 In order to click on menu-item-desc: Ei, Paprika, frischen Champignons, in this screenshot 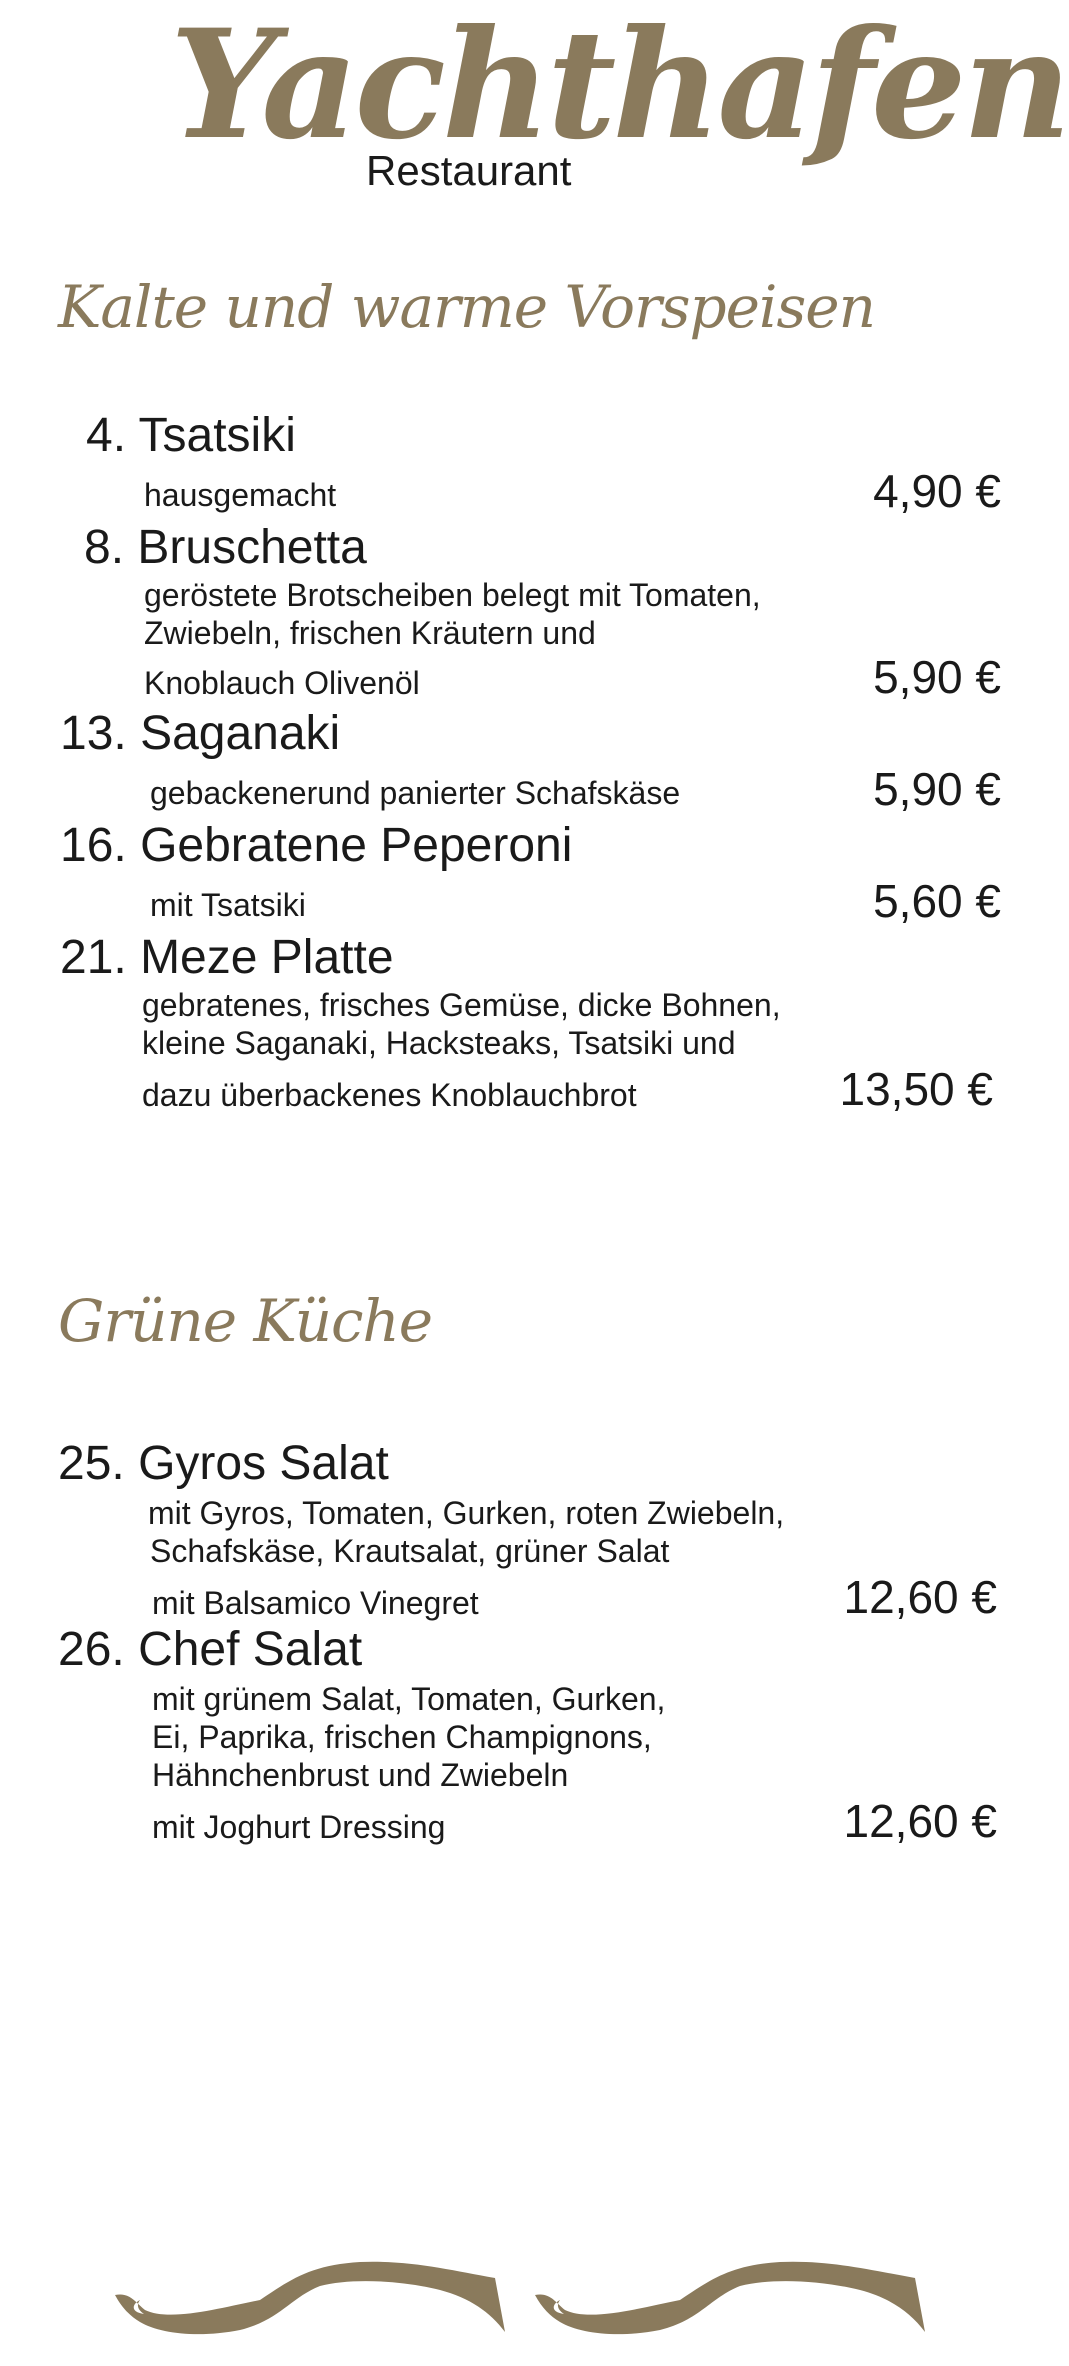, I will do `click(402, 1737)`.